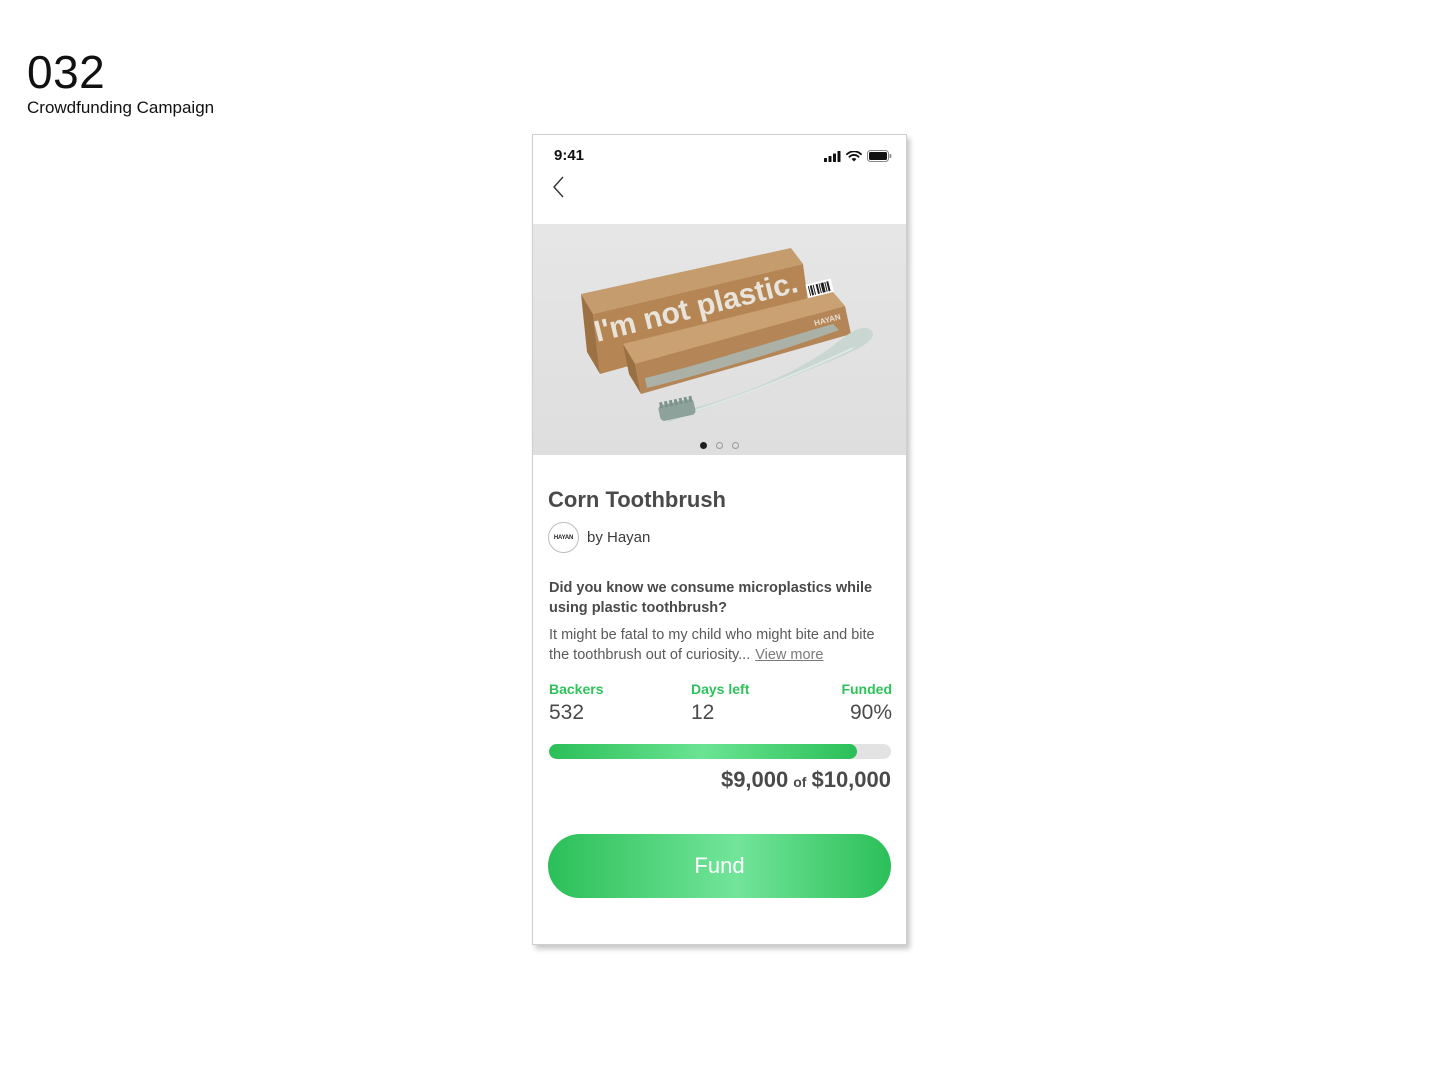 Image resolution: width=1440 pixels, height=1080 pixels. I want to click on amount-goal: $10,000, so click(851, 779).